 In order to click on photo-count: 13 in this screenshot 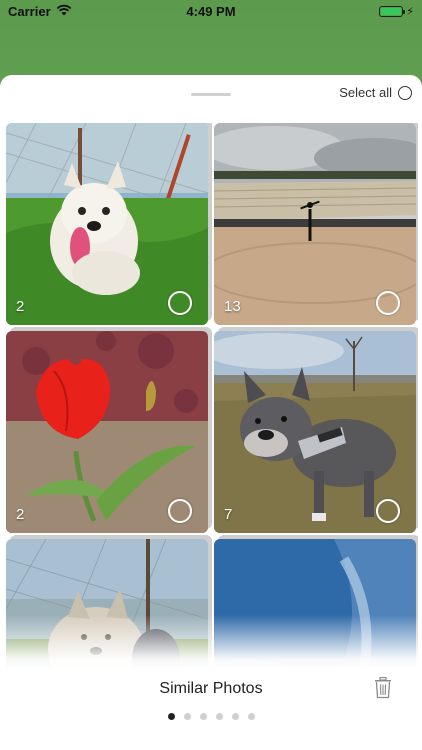, I will do `click(232, 306)`.